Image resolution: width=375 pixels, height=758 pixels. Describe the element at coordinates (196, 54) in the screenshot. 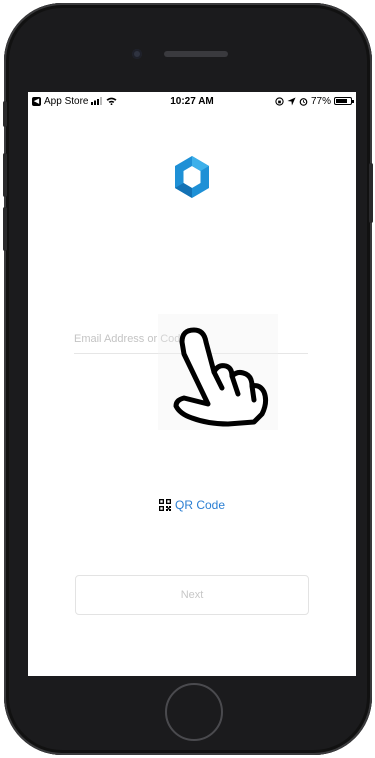

I see `earpiece-speaker` at that location.